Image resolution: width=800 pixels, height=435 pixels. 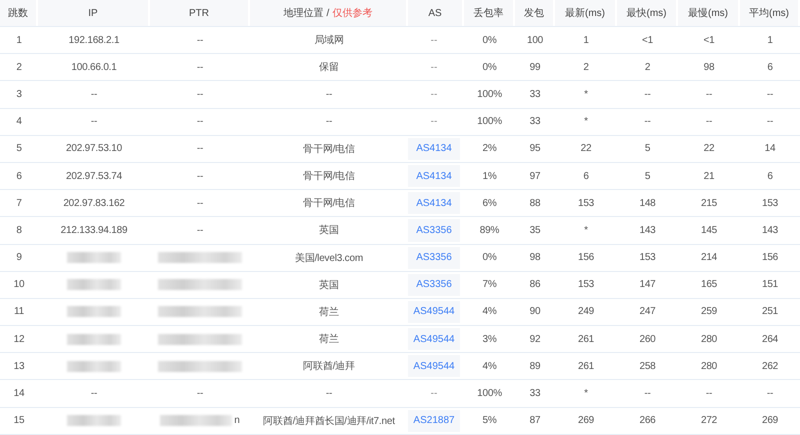 I want to click on table-cell-text: 5, so click(x=648, y=177).